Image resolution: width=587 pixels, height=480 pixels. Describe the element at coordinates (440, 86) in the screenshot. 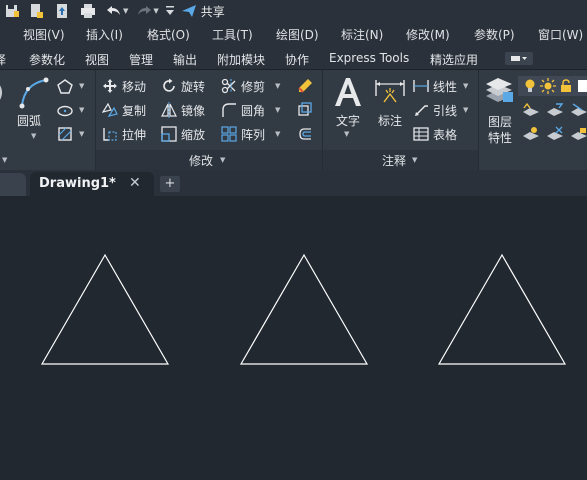

I see `linear-button: 线性 ▼` at that location.